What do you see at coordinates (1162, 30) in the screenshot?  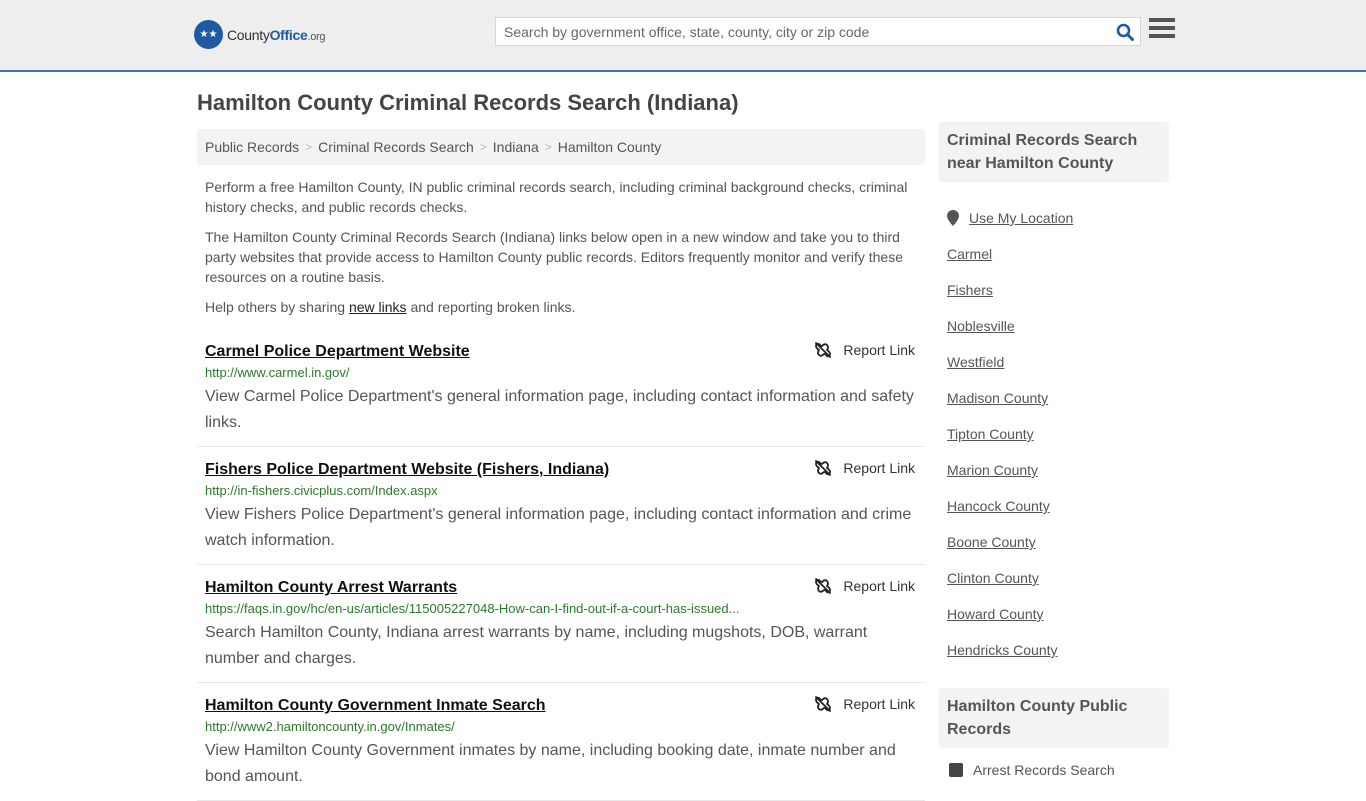 I see `hamburger-menu-icon` at bounding box center [1162, 30].